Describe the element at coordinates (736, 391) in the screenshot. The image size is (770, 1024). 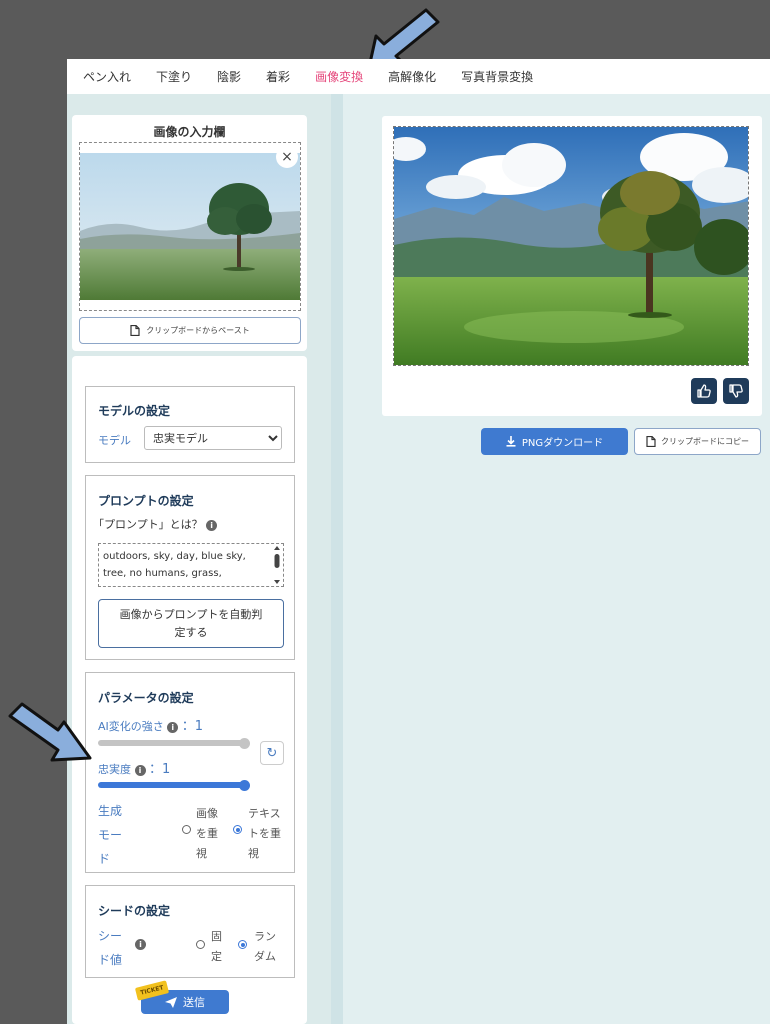
I see `thumbs-down-icon` at that location.